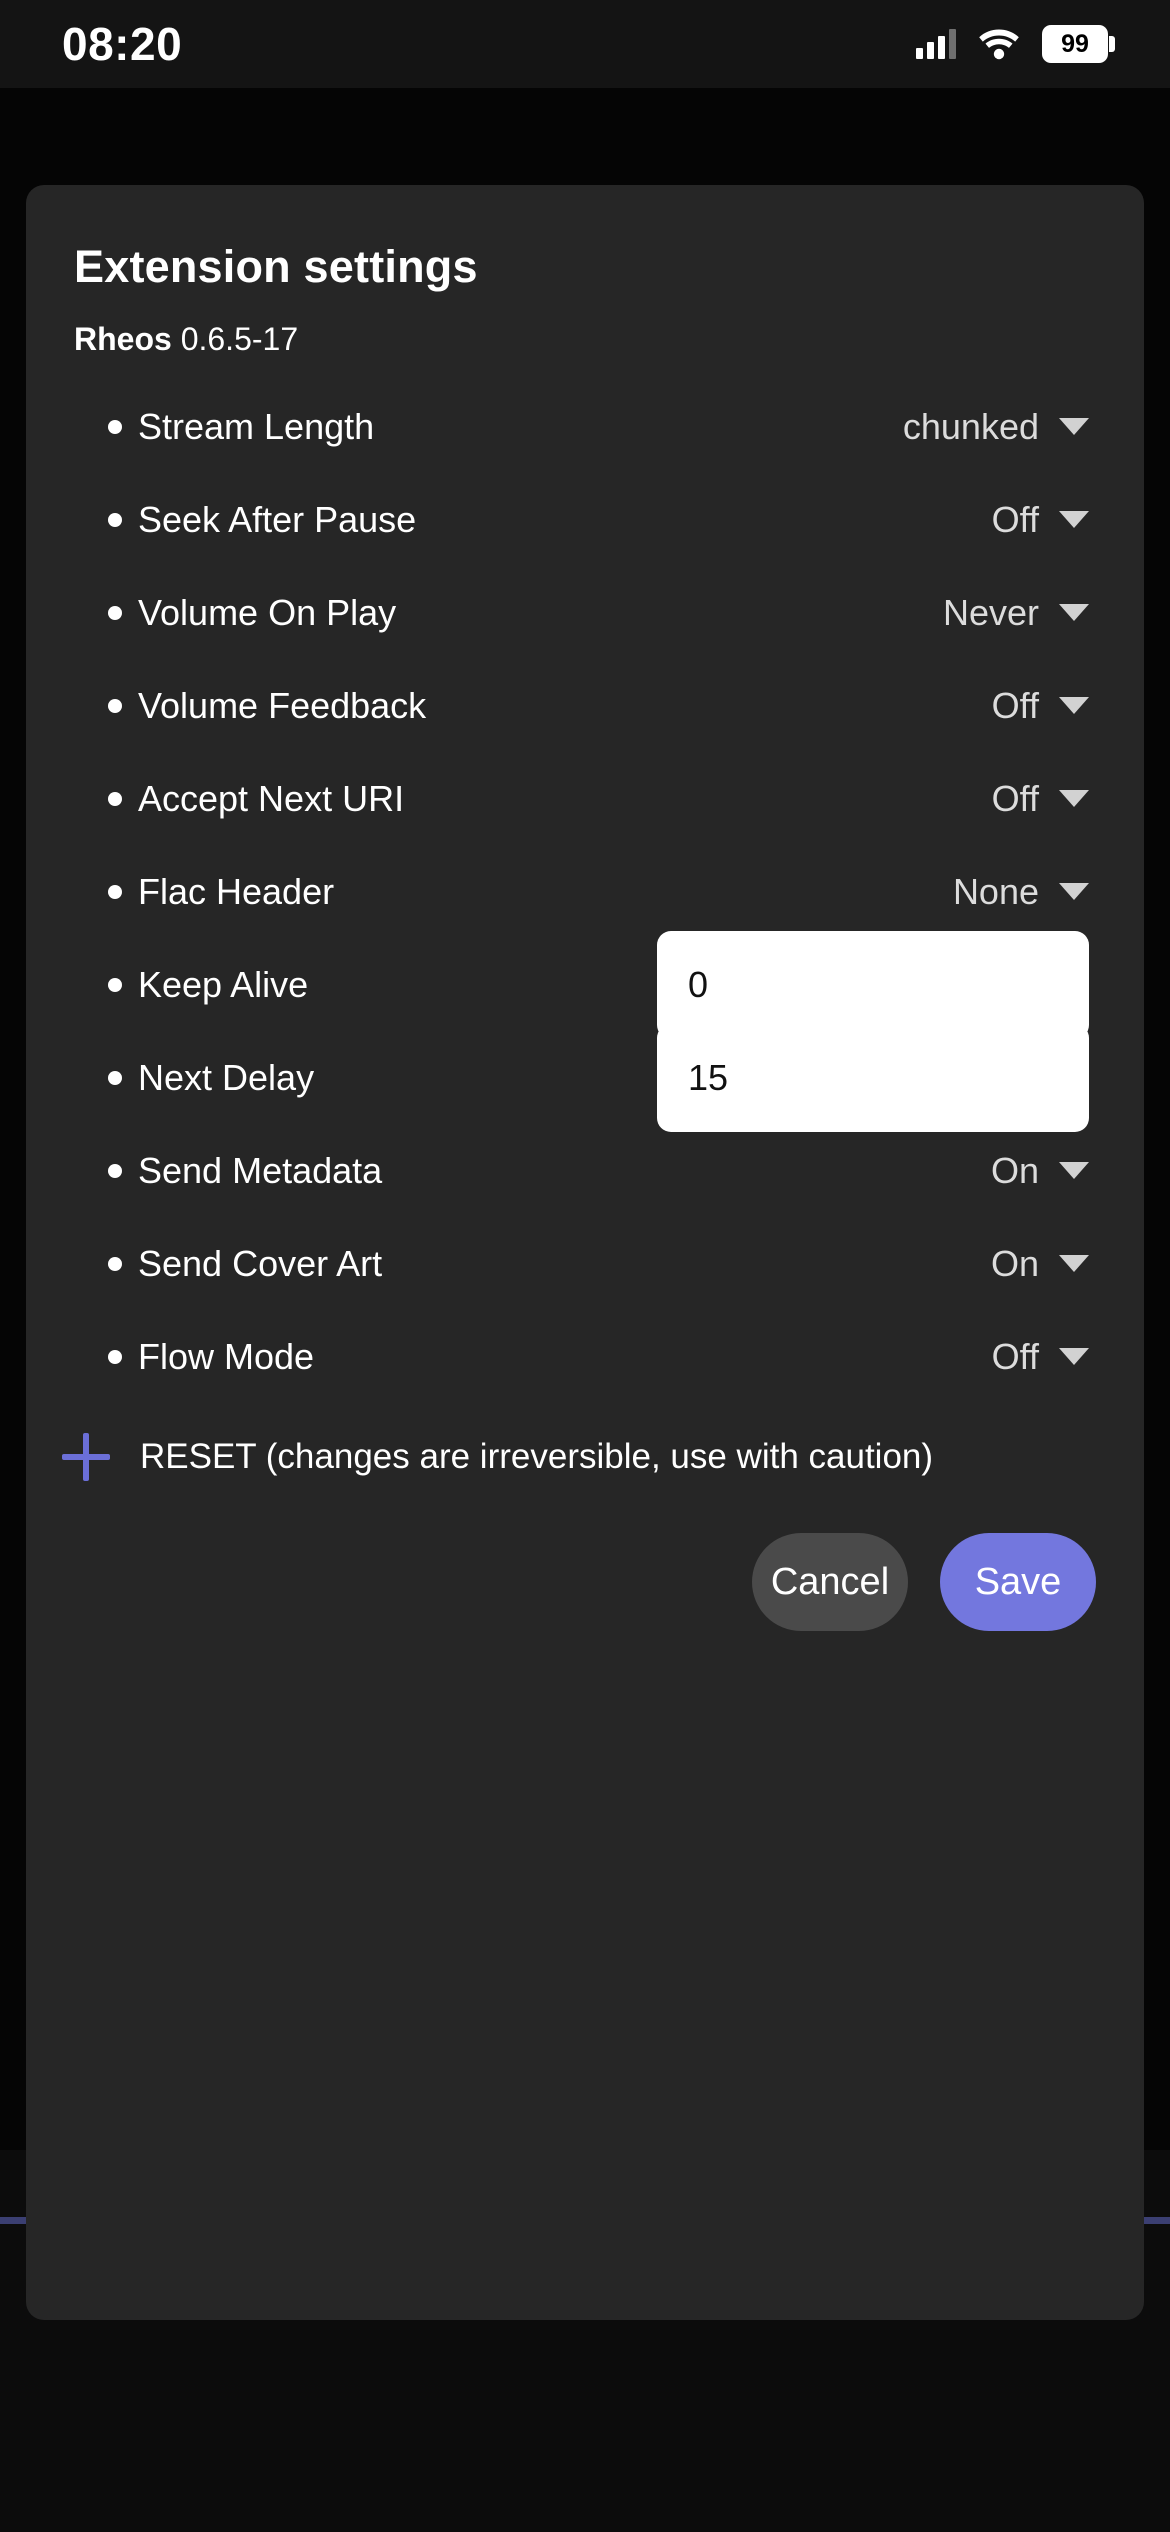 Image resolution: width=1170 pixels, height=2532 pixels. What do you see at coordinates (970, 426) in the screenshot?
I see `setting-value-label: chunked` at bounding box center [970, 426].